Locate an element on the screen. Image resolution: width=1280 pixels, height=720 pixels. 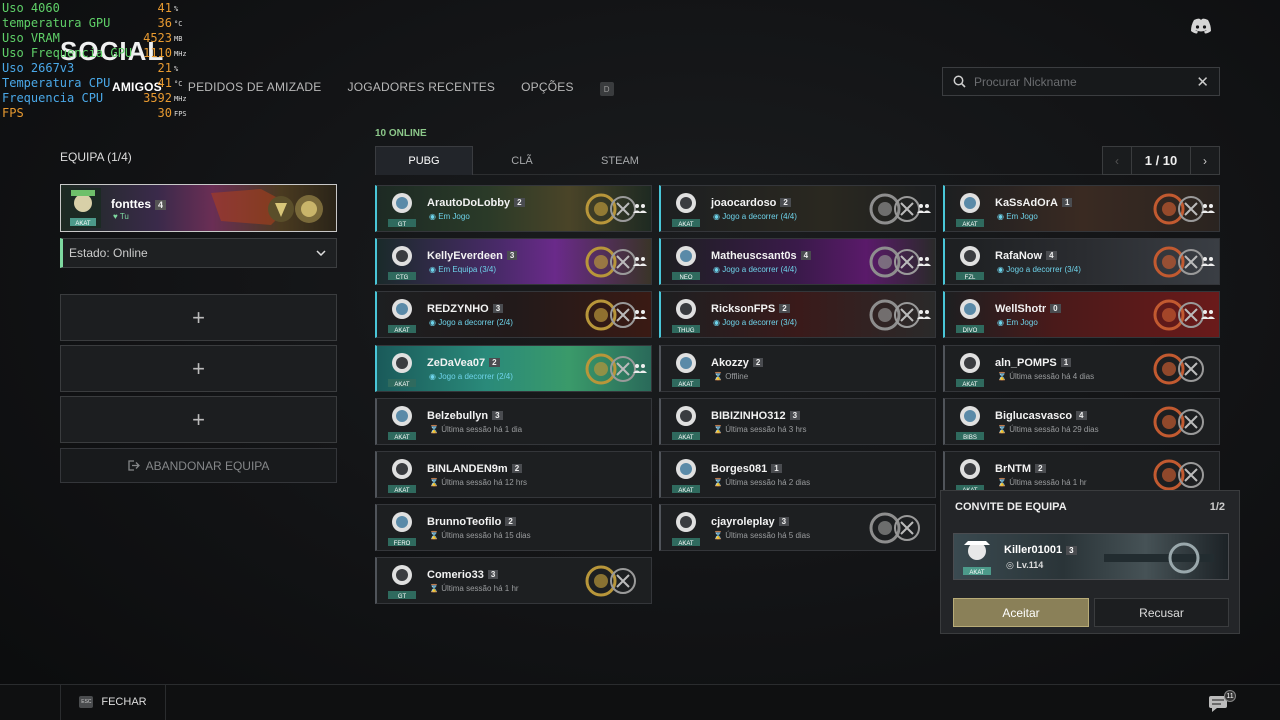
friend-name: BrNTM 2 is located at coordinates (1020, 469).